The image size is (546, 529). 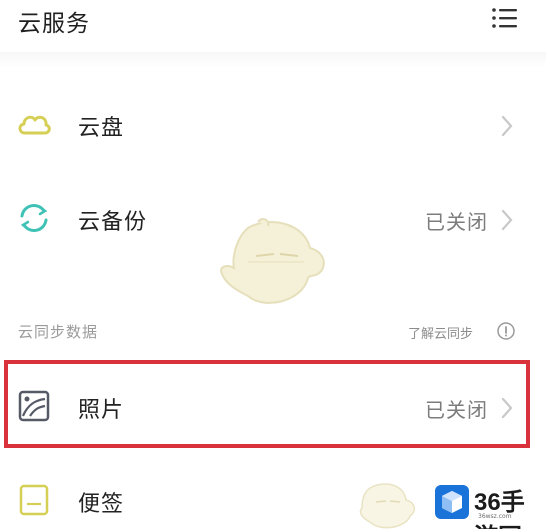 I want to click on cloud-drive-label: 云盘, so click(x=101, y=128).